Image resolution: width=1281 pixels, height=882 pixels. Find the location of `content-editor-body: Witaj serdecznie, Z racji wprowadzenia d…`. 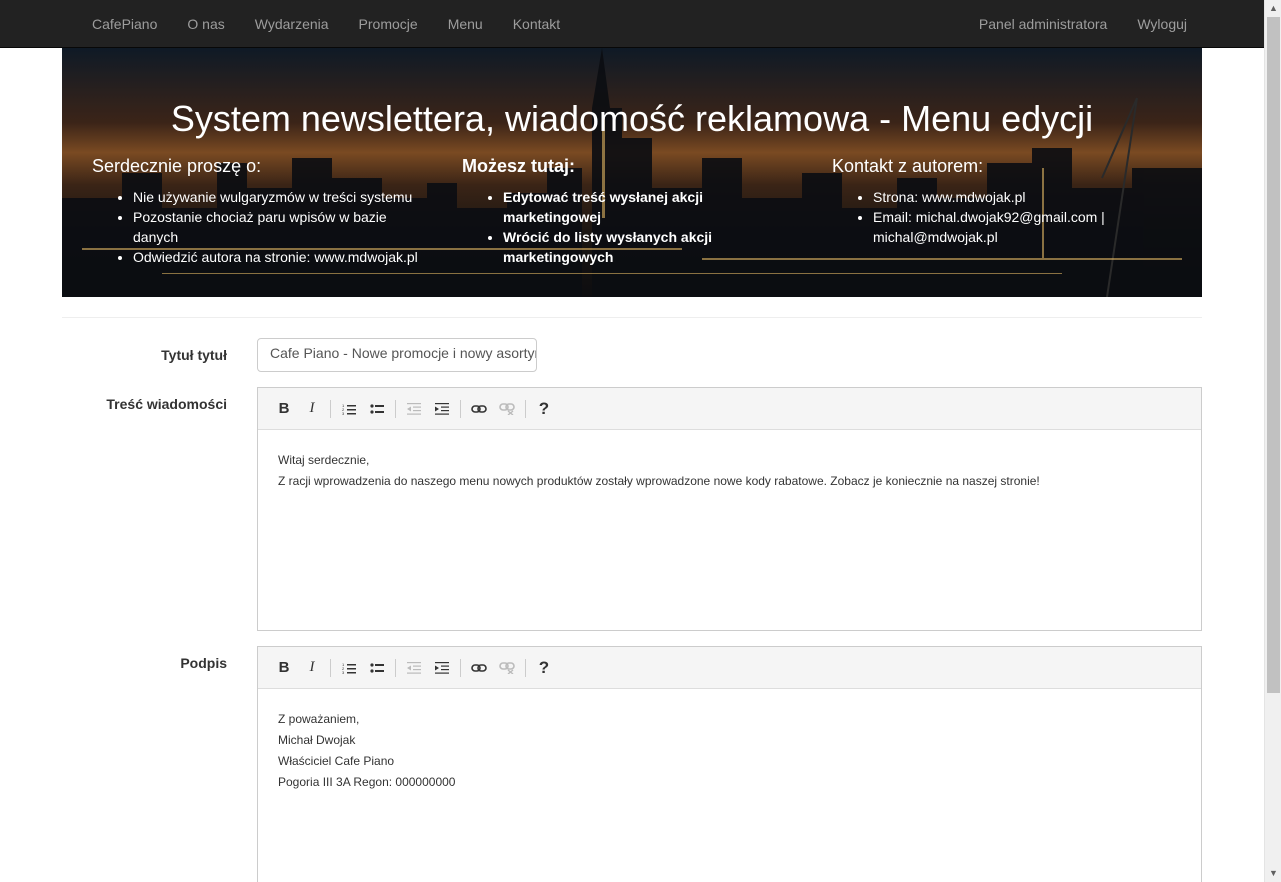

content-editor-body: Witaj serdecznie, Z racji wprowadzenia d… is located at coordinates (729, 471).